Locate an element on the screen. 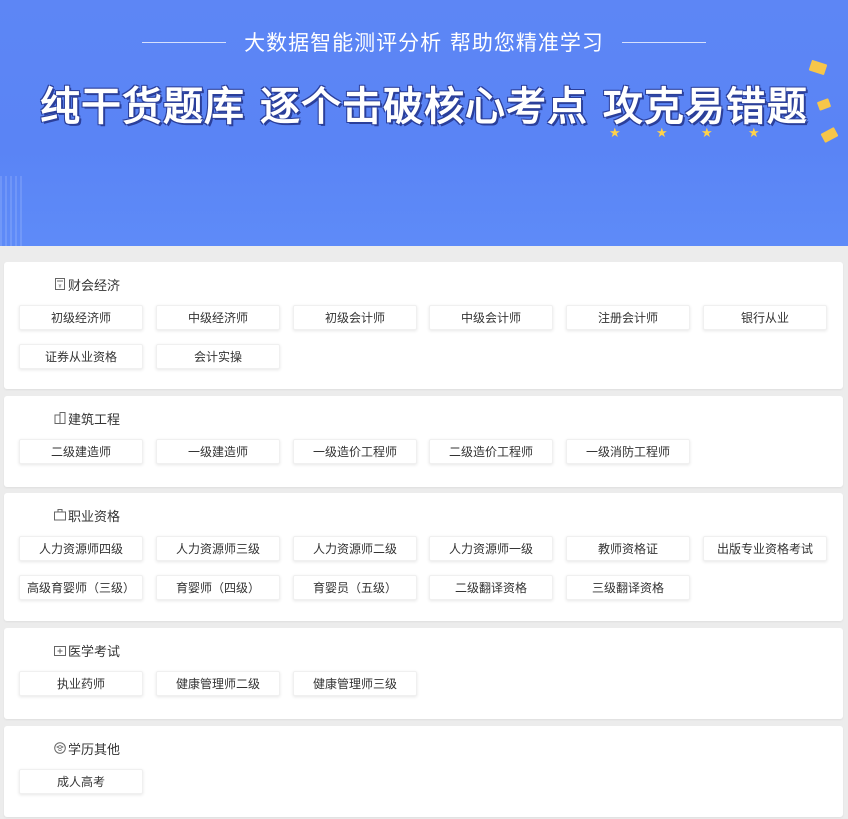 The height and width of the screenshot is (819, 848). category-title: ¥ 财会经济 is located at coordinates (87, 284).